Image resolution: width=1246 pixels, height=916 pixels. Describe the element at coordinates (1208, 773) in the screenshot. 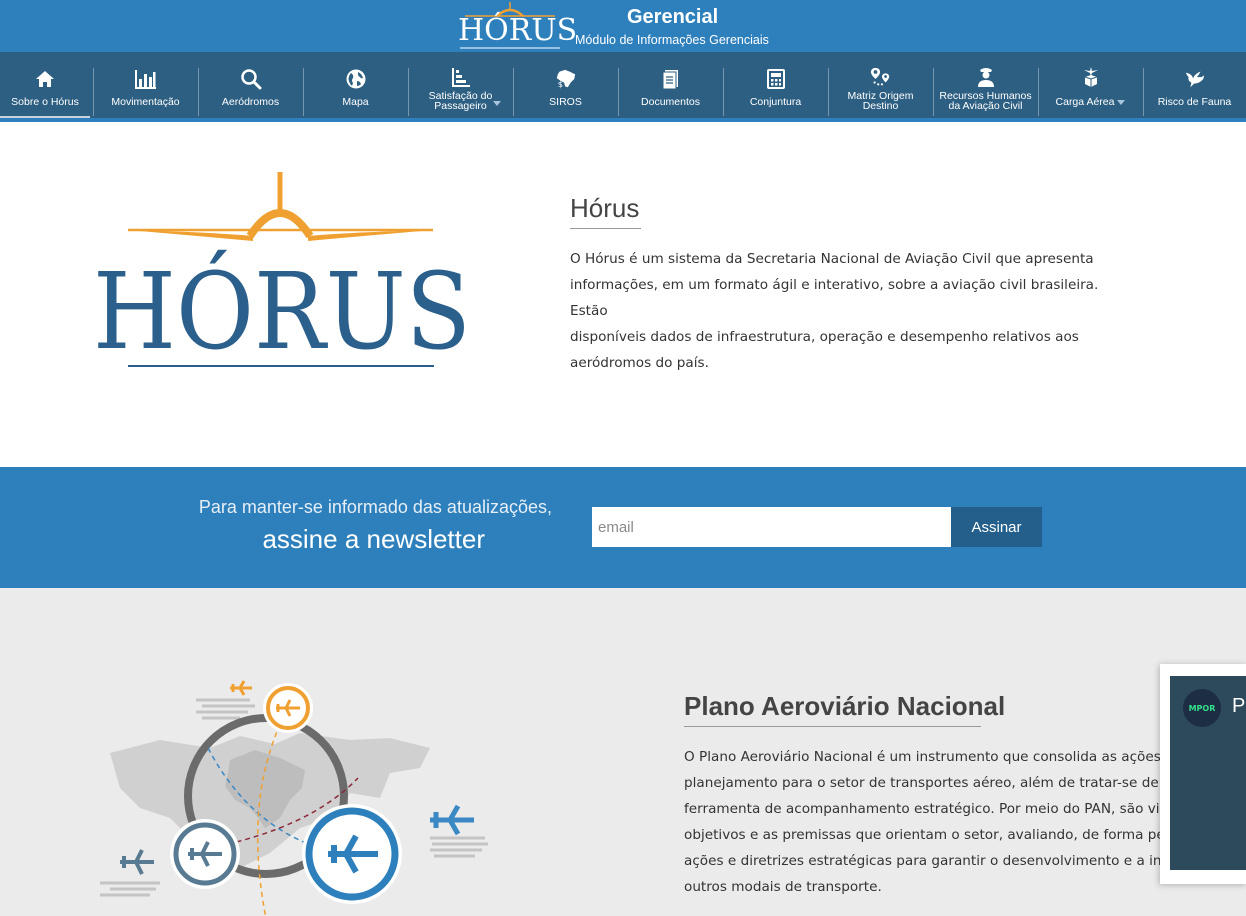

I see `widget-panel: MPOR Pe` at that location.